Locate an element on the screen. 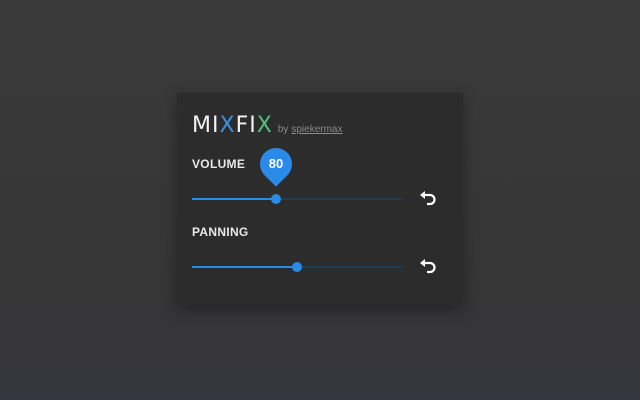  volume-fill is located at coordinates (234, 199).